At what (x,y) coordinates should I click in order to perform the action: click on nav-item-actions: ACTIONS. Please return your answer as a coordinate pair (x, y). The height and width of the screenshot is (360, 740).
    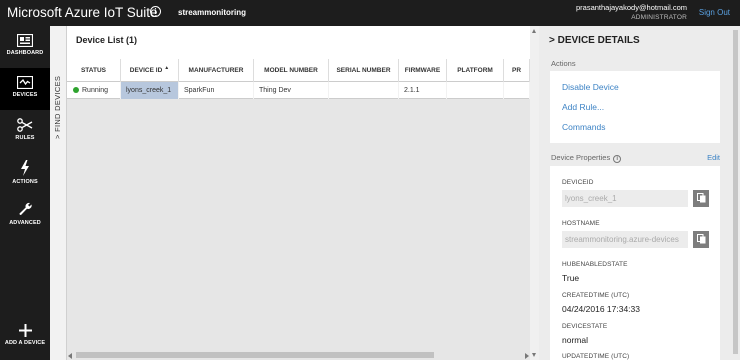
    Looking at the image, I should click on (25, 173).